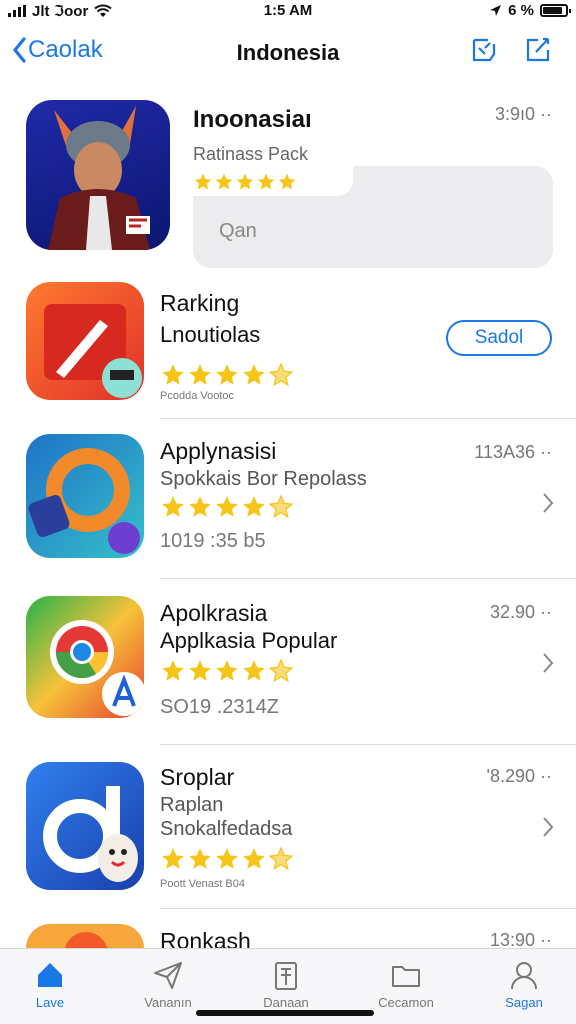 The image size is (576, 1024). What do you see at coordinates (50, 975) in the screenshot?
I see `home-icon` at bounding box center [50, 975].